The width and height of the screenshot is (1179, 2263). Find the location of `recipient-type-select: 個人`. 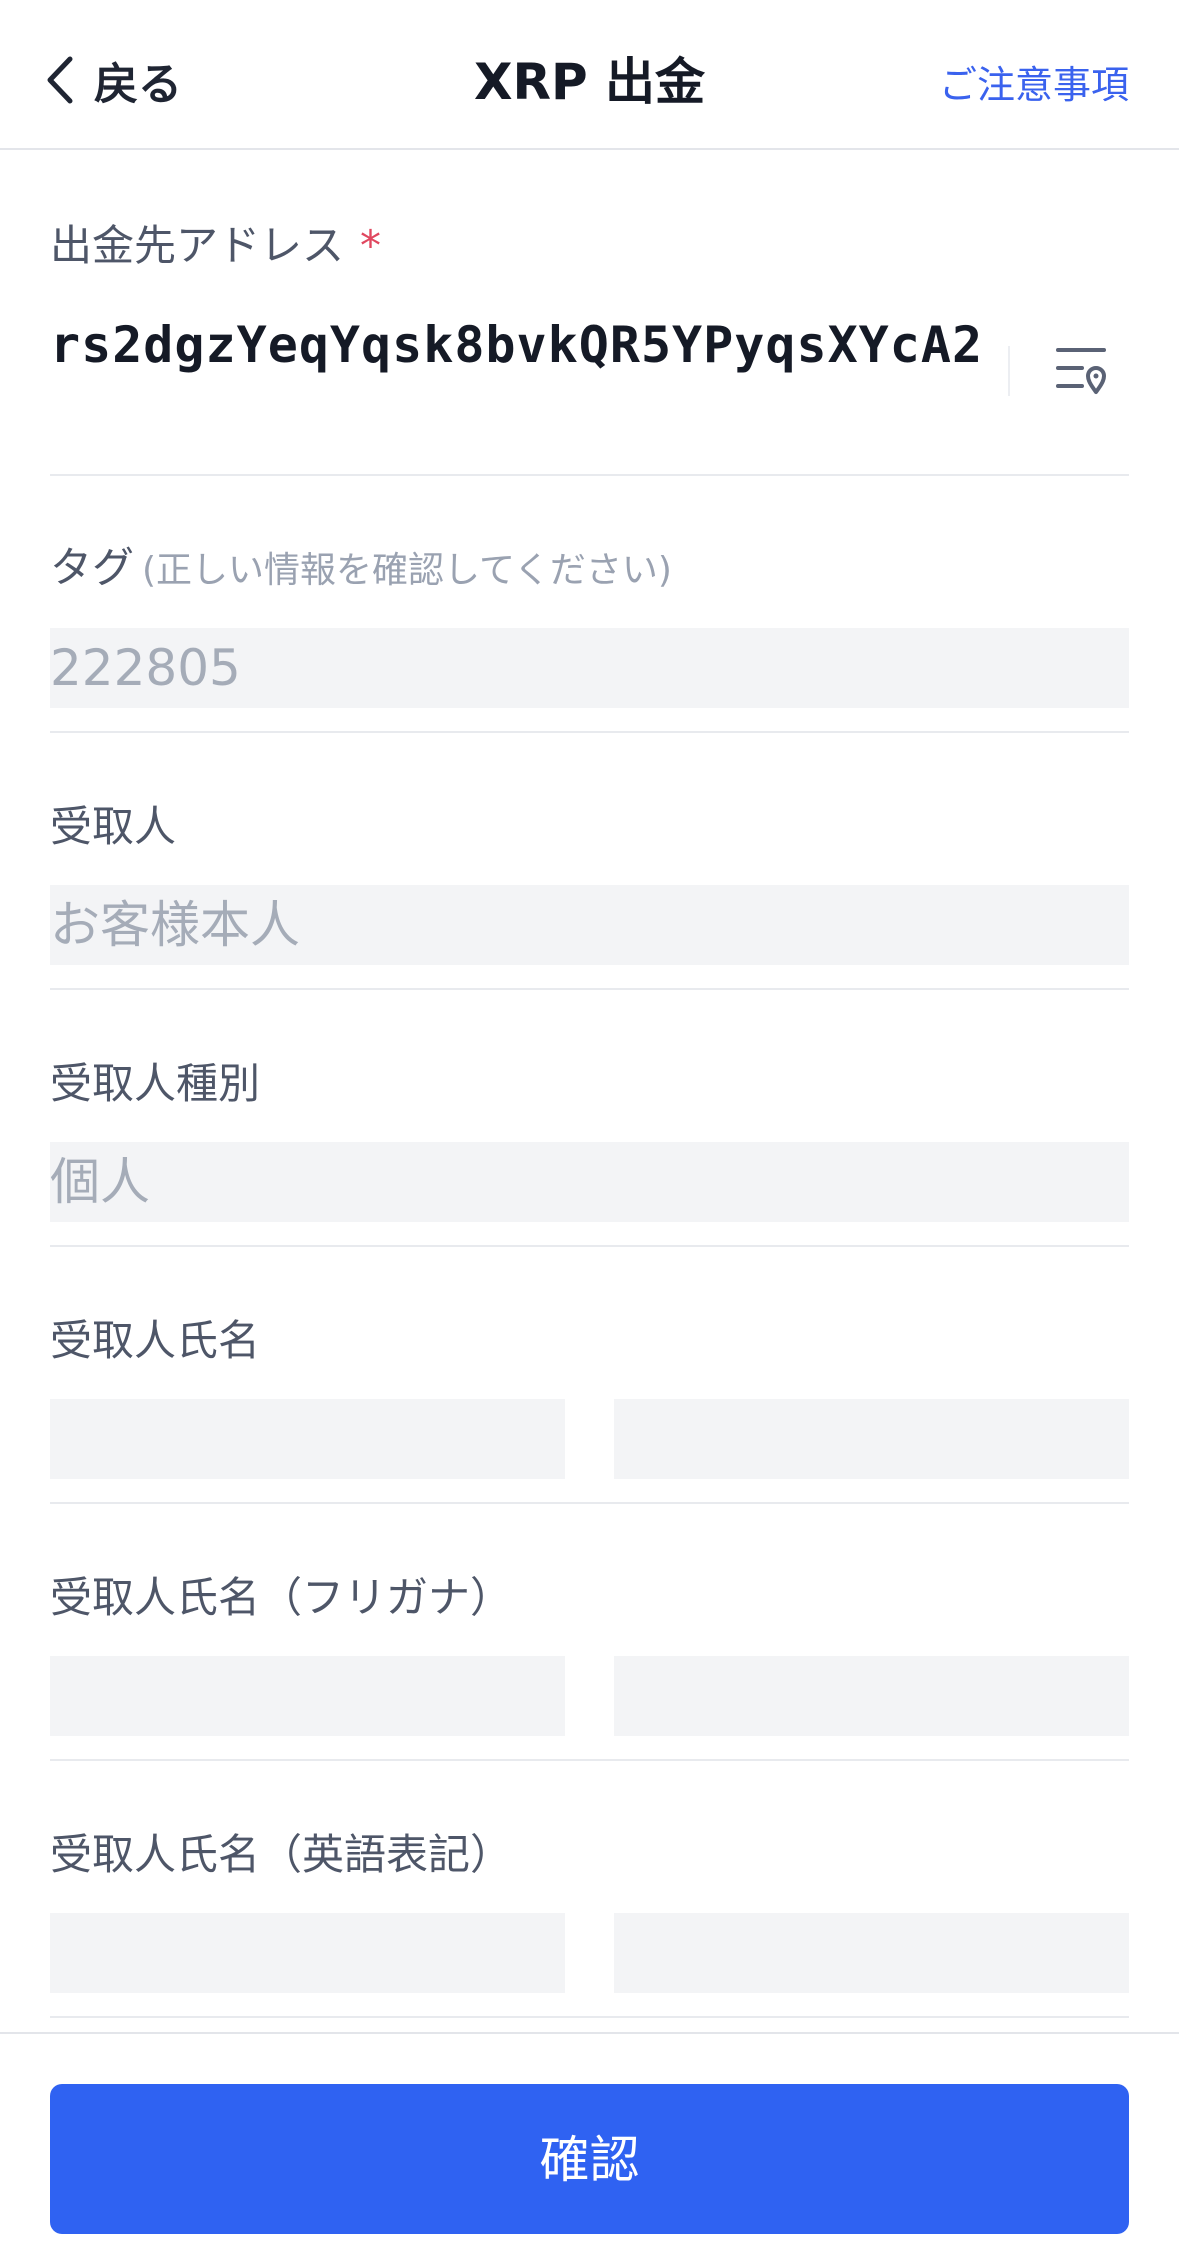

recipient-type-select: 個人 is located at coordinates (589, 1182).